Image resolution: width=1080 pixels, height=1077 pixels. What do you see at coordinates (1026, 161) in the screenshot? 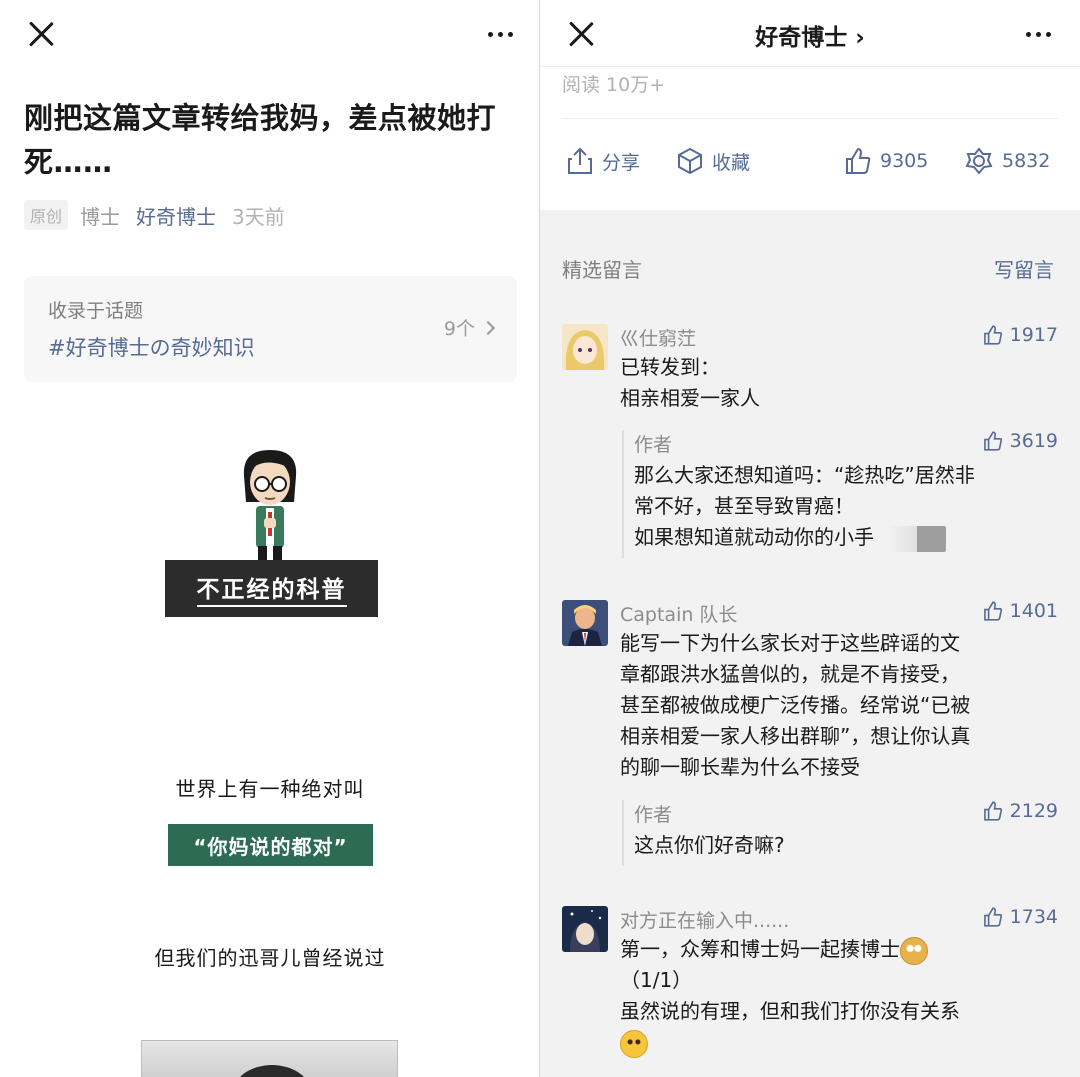
I see `wow-count: 5832` at bounding box center [1026, 161].